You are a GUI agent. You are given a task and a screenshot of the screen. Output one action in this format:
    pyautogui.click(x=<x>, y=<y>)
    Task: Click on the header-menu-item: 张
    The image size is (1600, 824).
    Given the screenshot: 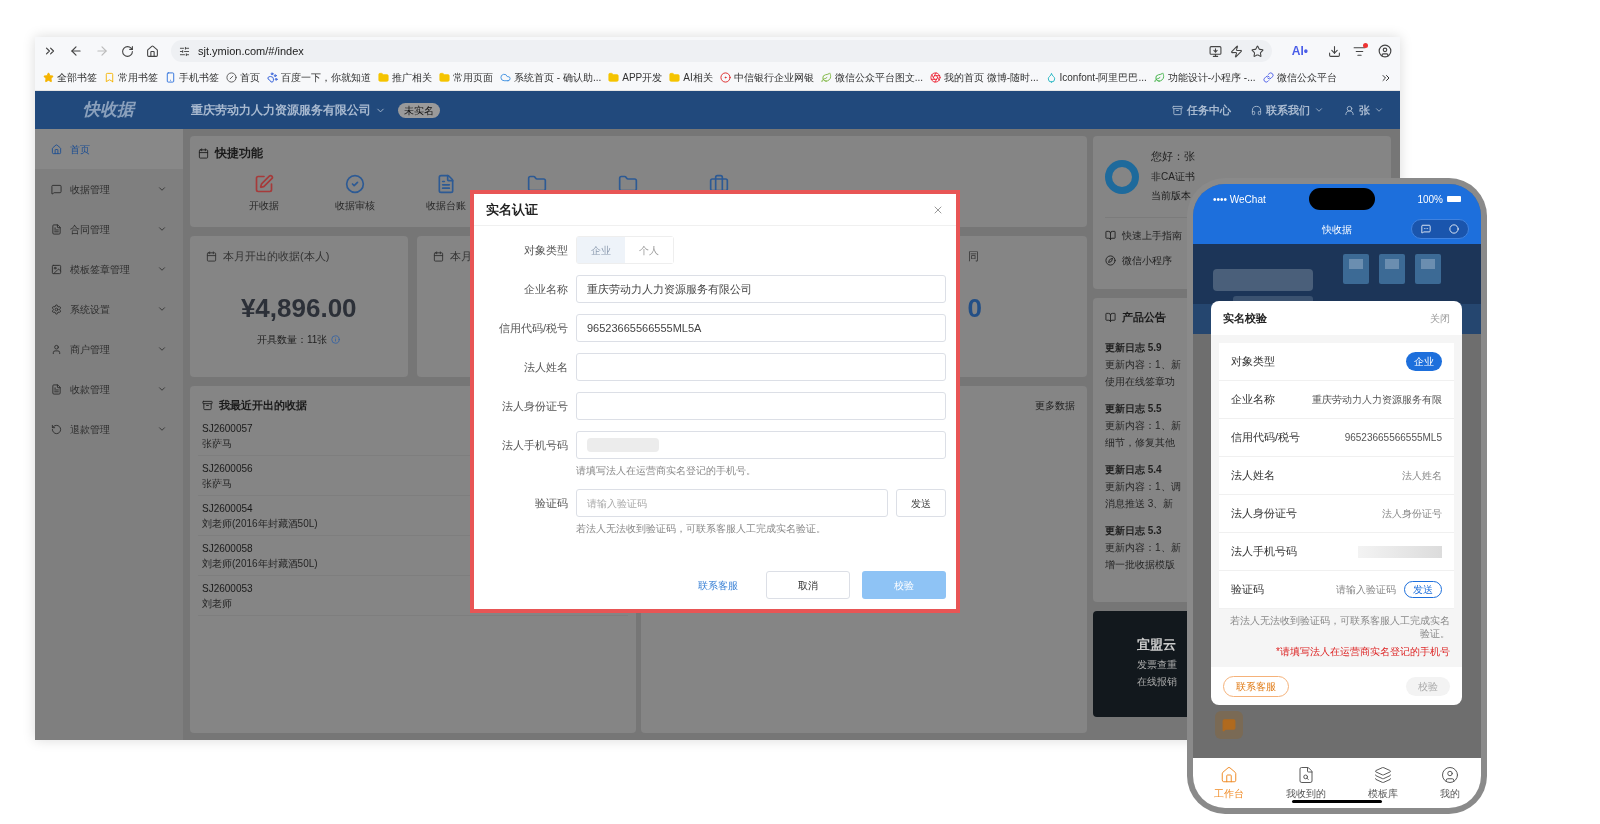 What is the action you would take?
    pyautogui.click(x=1364, y=110)
    